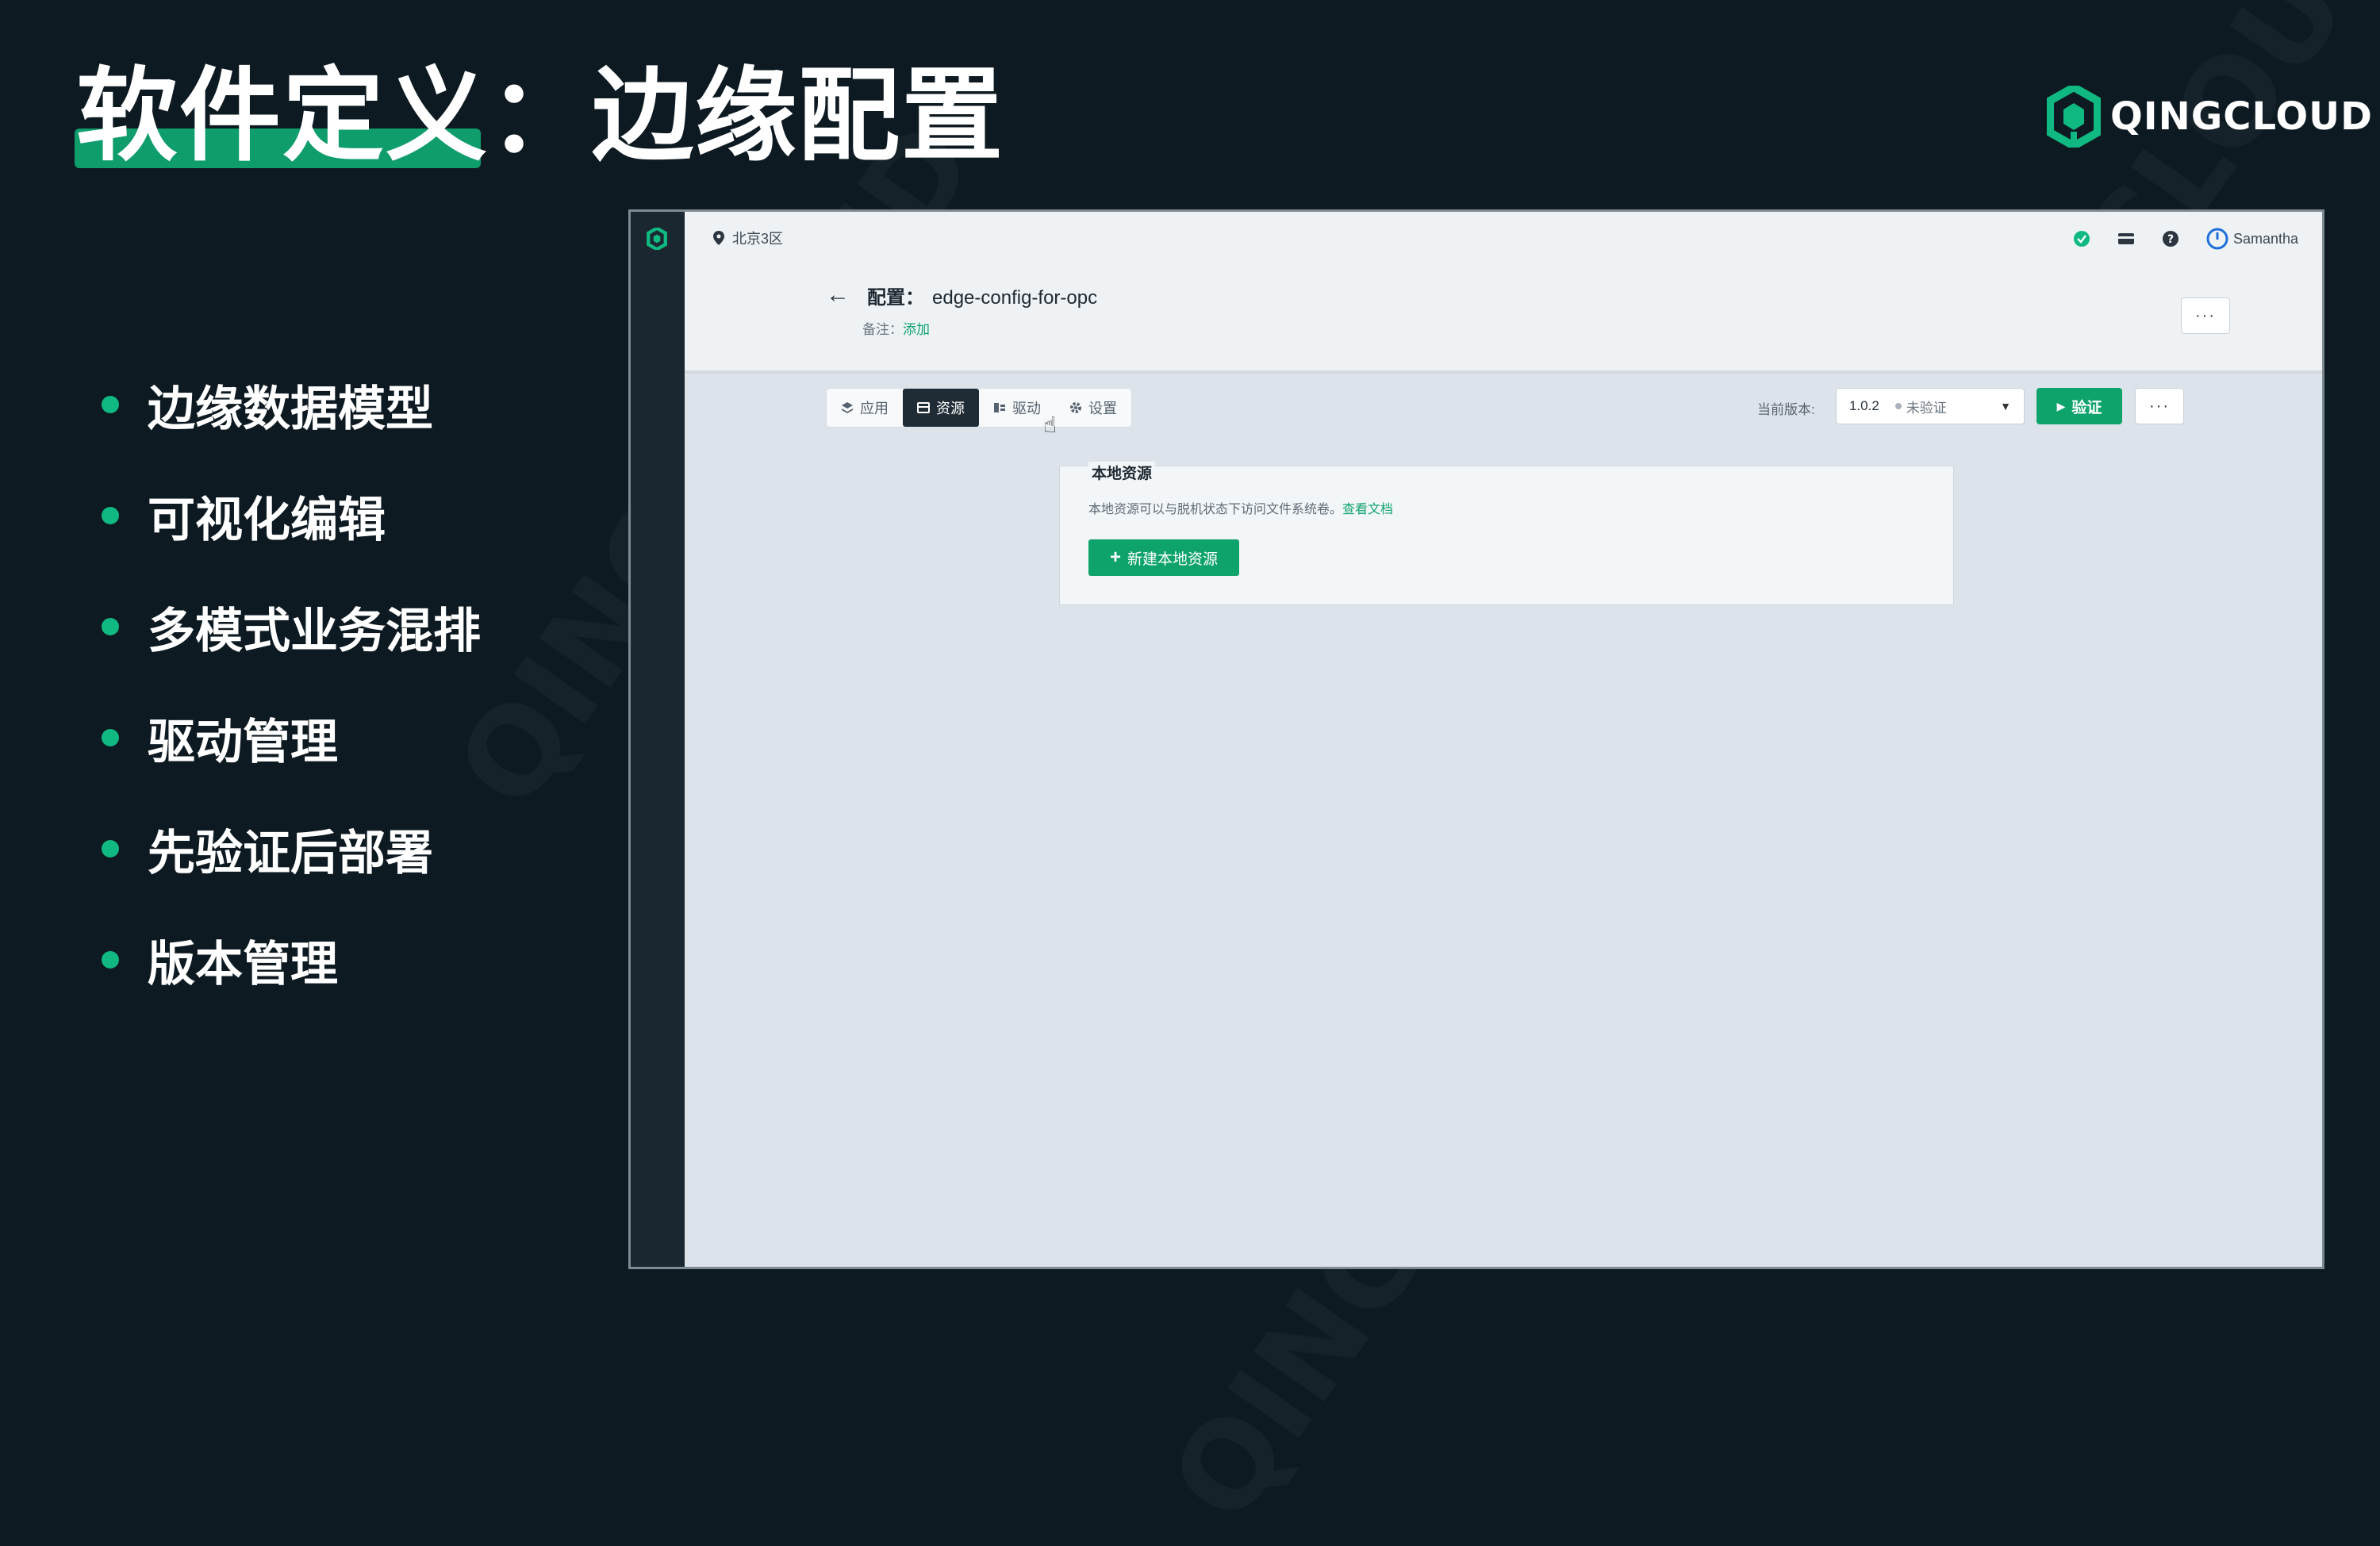 This screenshot has width=2380, height=1546. Describe the element at coordinates (1864, 405) in the screenshot. I see `version-value: 1.0.2` at that location.